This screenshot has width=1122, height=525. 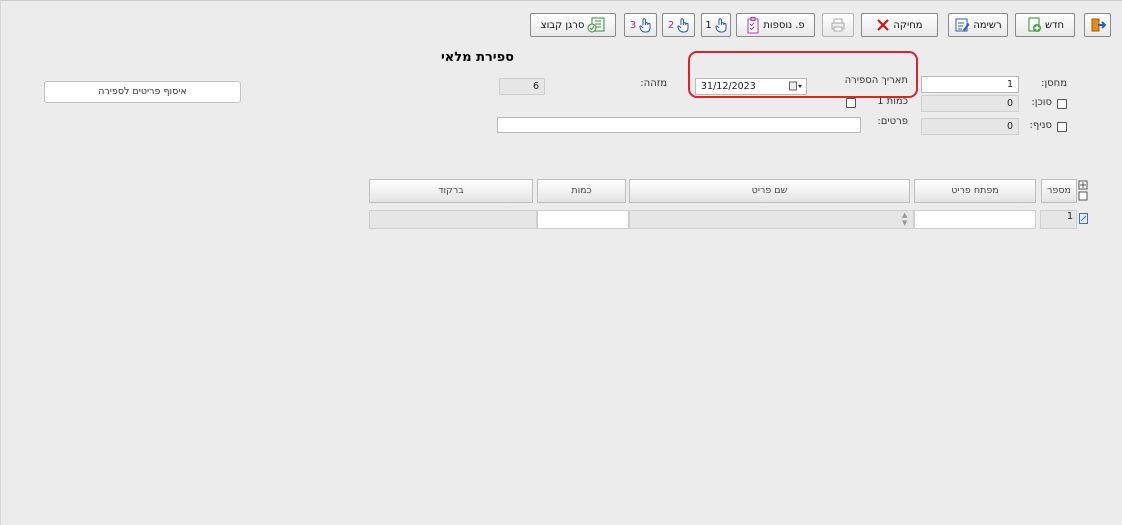 What do you see at coordinates (451, 191) in the screenshot?
I see `column-header-barcode: ברקוד` at bounding box center [451, 191].